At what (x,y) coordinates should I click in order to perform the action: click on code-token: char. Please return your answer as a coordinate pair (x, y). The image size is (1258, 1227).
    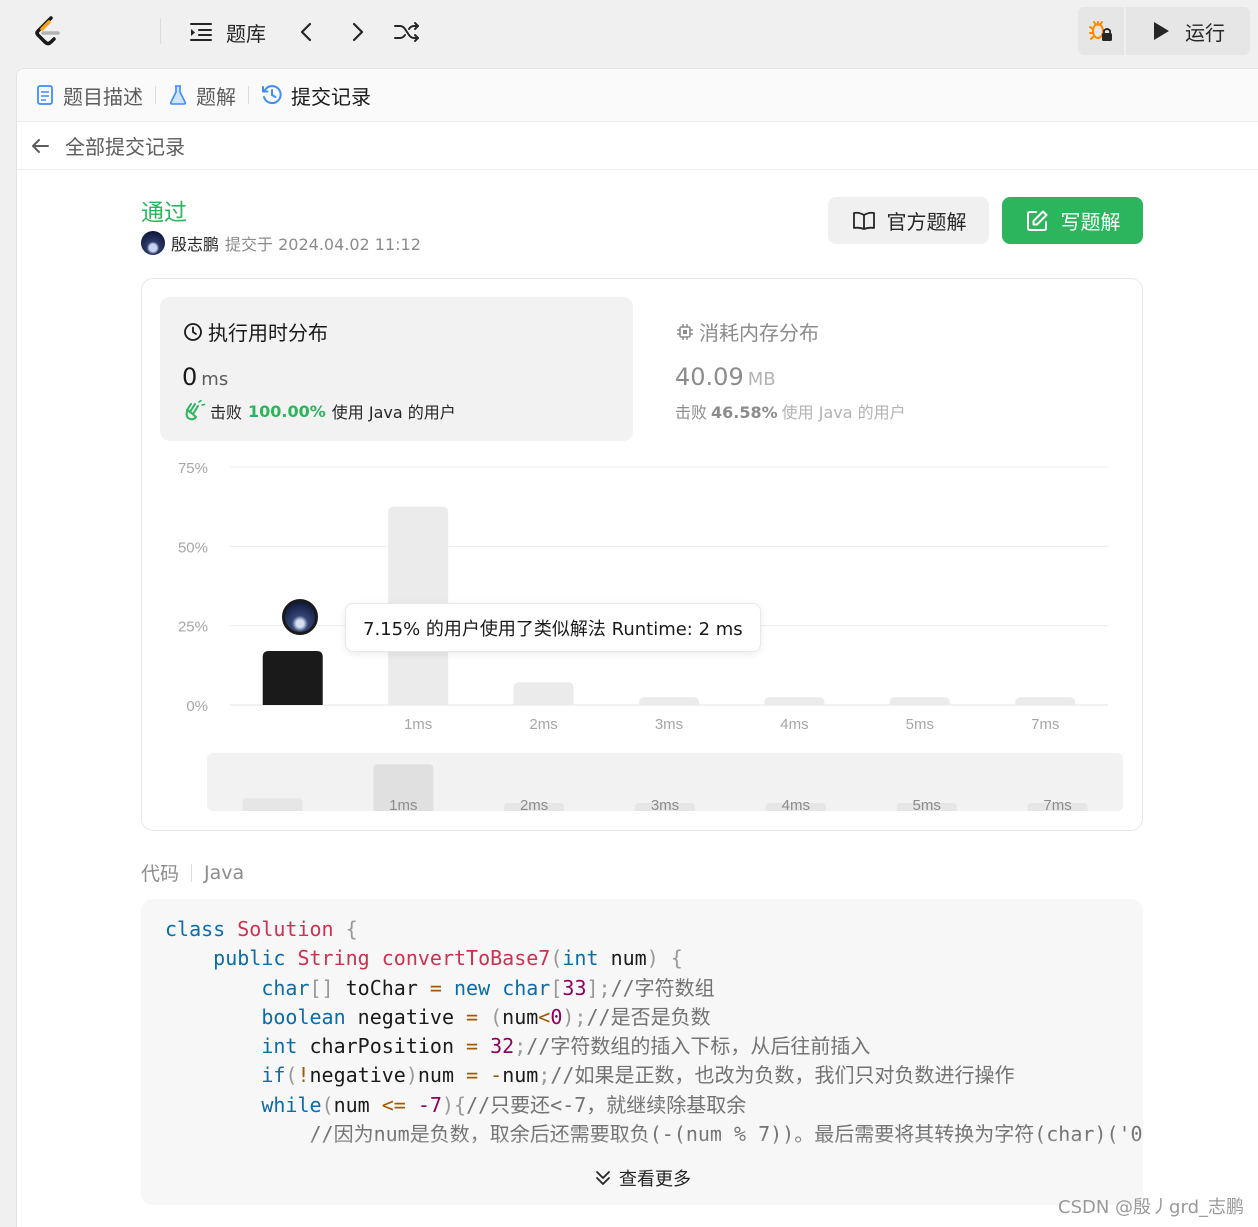
    Looking at the image, I should click on (526, 987).